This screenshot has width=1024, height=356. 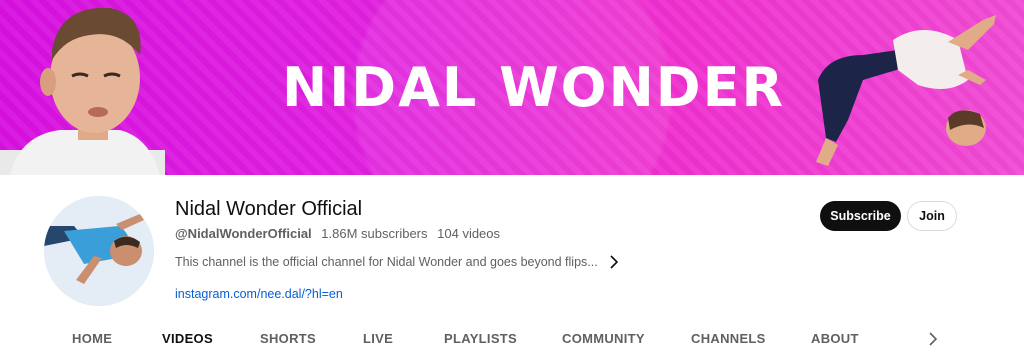 What do you see at coordinates (860, 216) in the screenshot?
I see `subscribe-button: Subscribe` at bounding box center [860, 216].